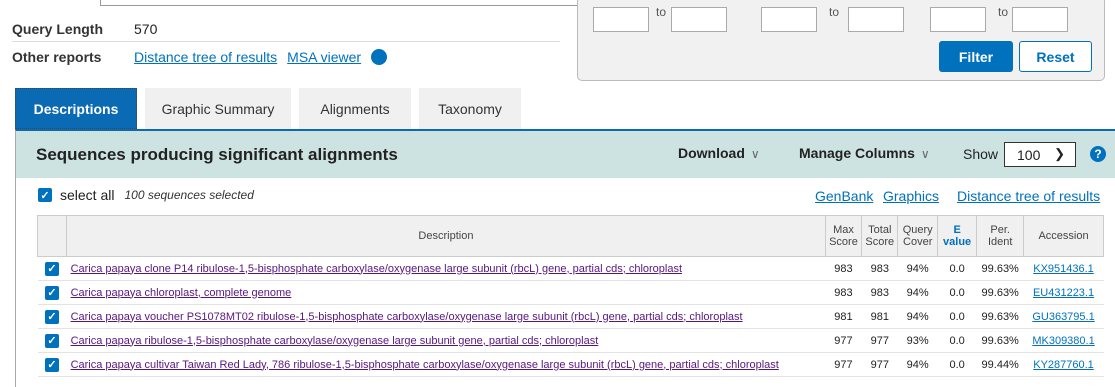  Describe the element at coordinates (446, 236) in the screenshot. I see `col-description: Description` at that location.